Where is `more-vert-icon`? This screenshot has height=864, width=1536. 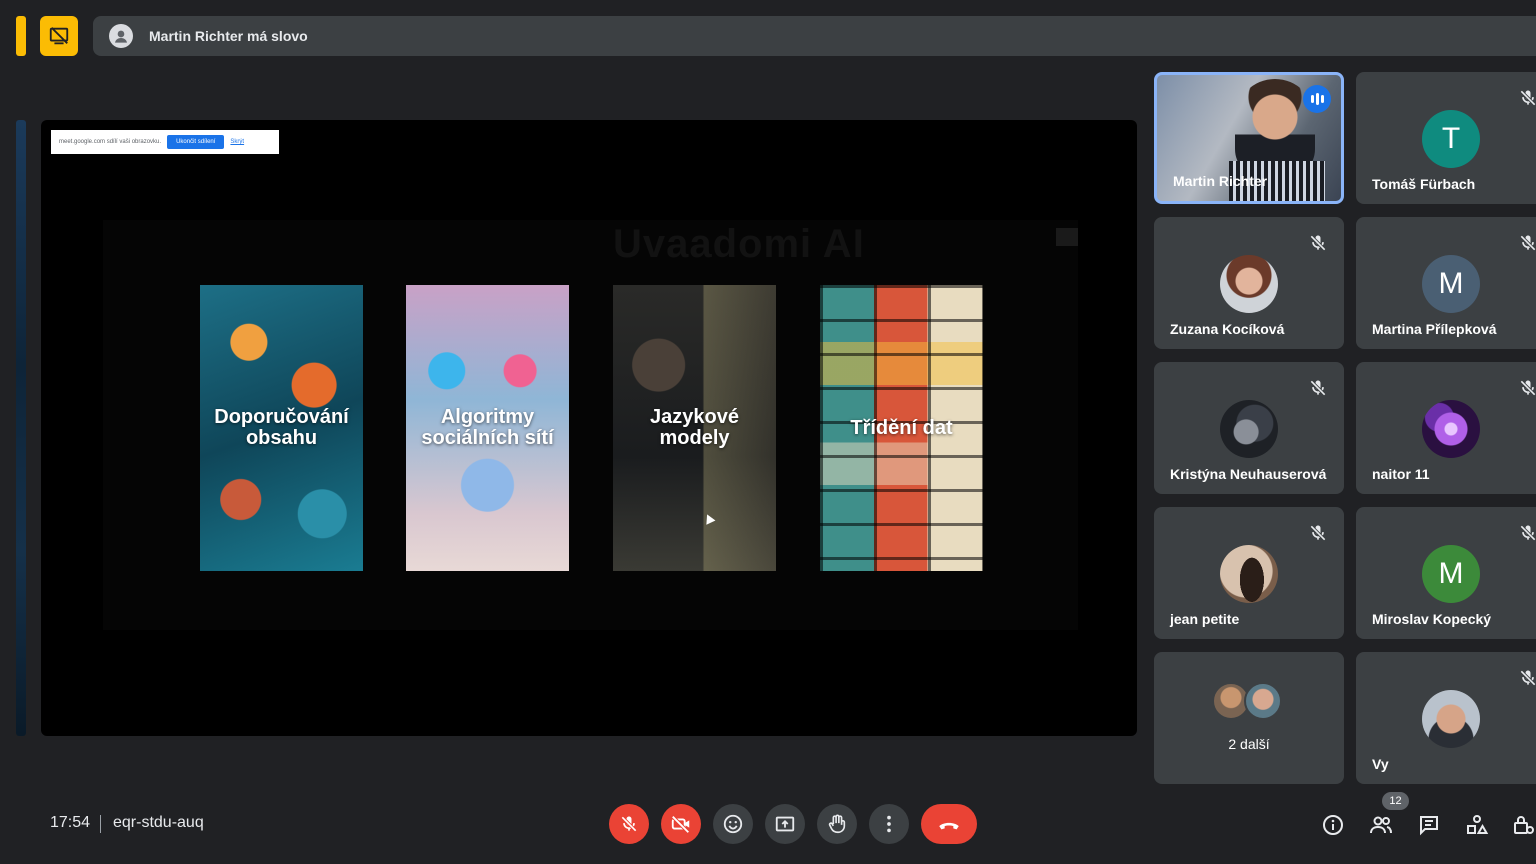 more-vert-icon is located at coordinates (889, 824).